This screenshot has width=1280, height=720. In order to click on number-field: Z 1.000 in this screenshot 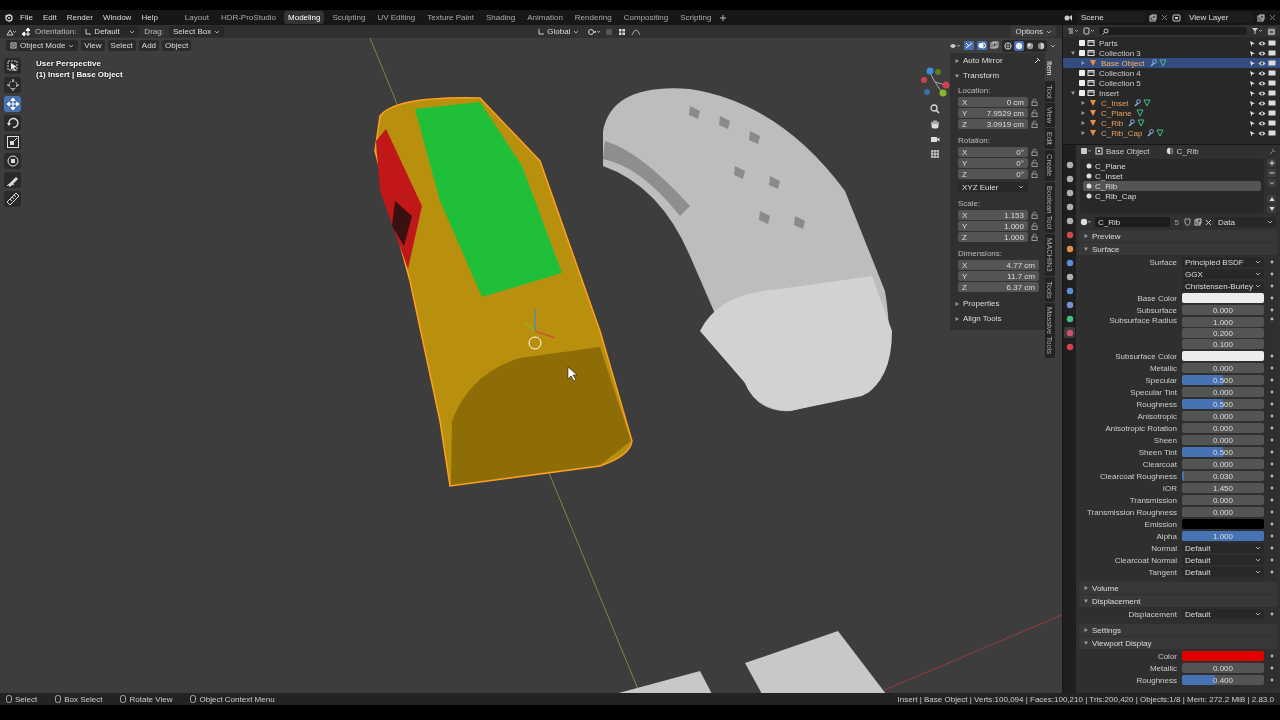, I will do `click(993, 237)`.